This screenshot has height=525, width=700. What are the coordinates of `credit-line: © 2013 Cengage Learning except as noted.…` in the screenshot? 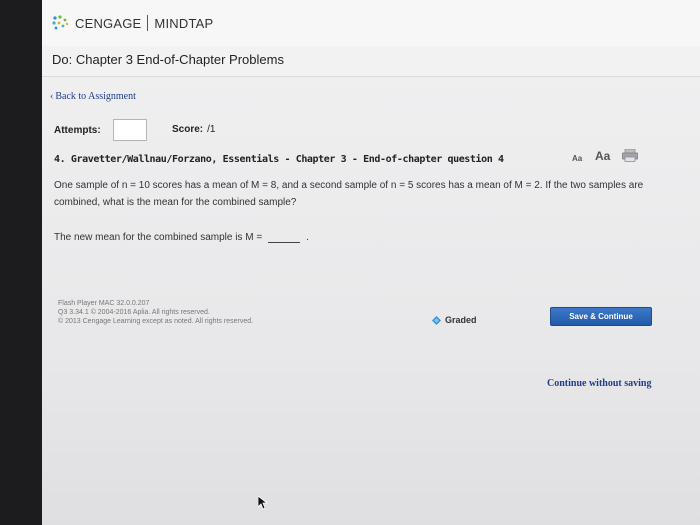 It's located at (156, 321).